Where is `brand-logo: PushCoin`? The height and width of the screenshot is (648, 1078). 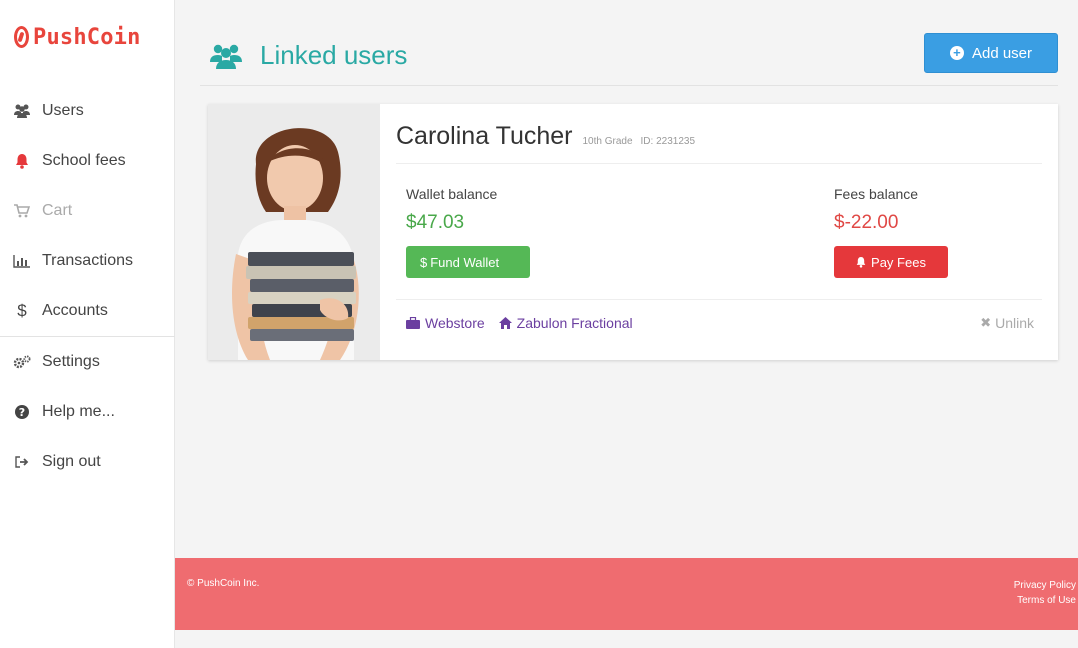 brand-logo: PushCoin is located at coordinates (77, 37).